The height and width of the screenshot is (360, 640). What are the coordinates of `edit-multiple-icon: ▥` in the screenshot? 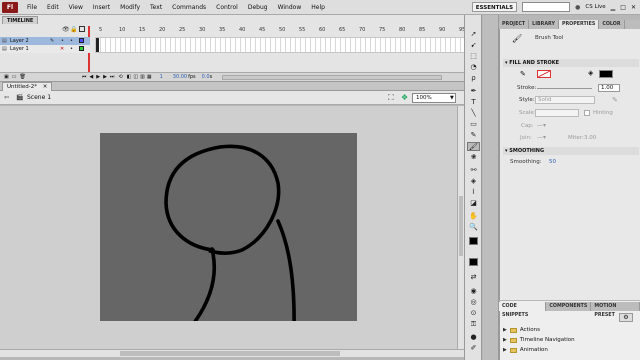 It's located at (142, 77).